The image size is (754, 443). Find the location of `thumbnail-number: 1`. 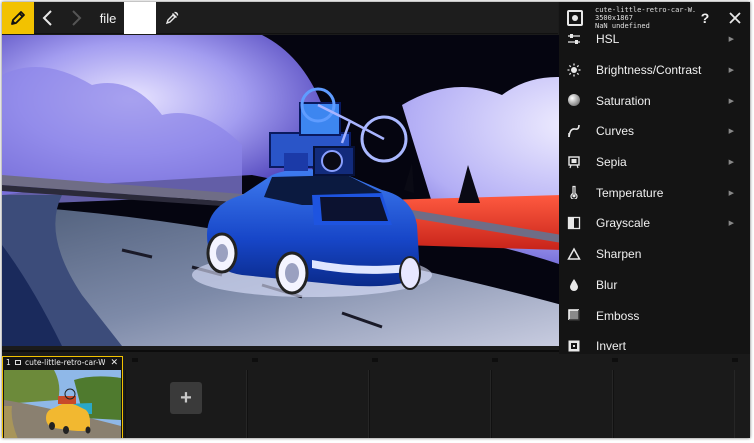

thumbnail-number: 1 is located at coordinates (8, 362).